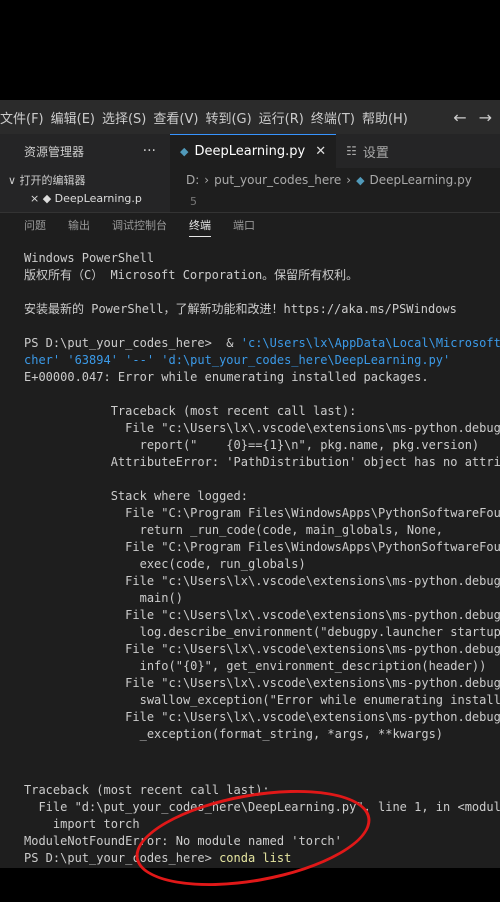 The image size is (500, 902). I want to click on terminal-line: import torch, so click(82, 824).